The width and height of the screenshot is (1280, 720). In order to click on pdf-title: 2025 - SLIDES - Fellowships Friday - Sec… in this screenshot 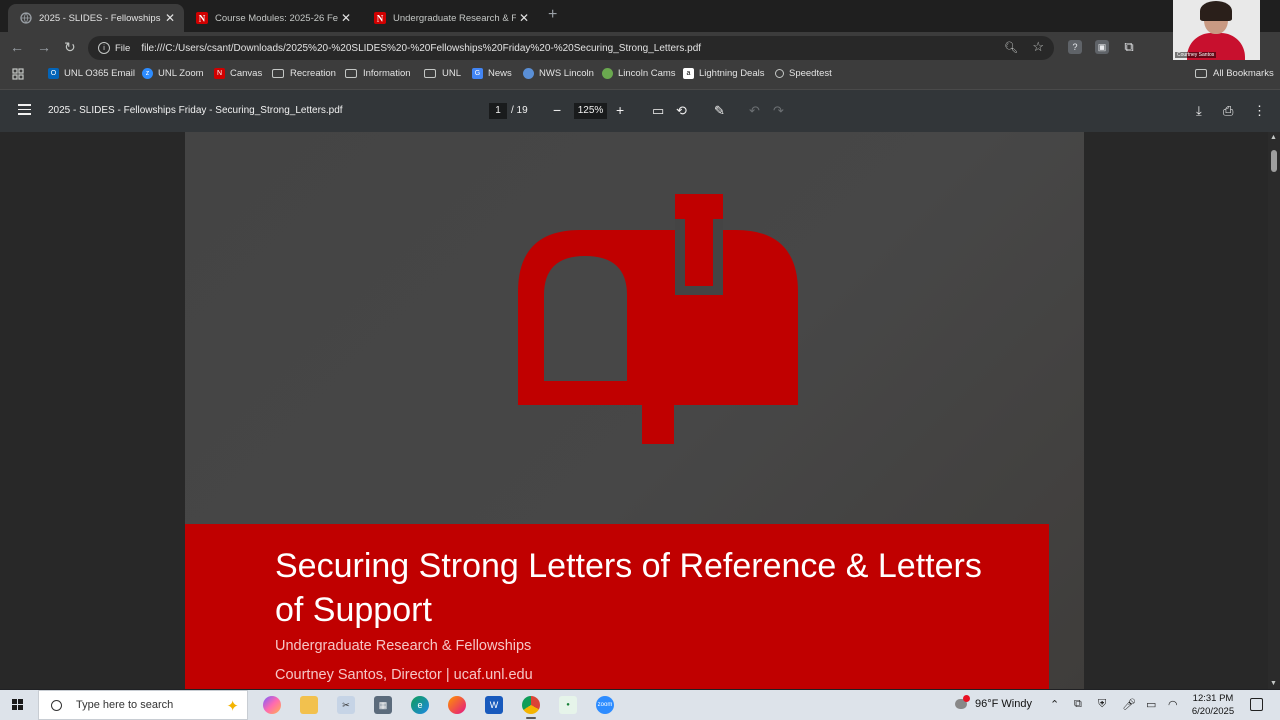, I will do `click(195, 110)`.